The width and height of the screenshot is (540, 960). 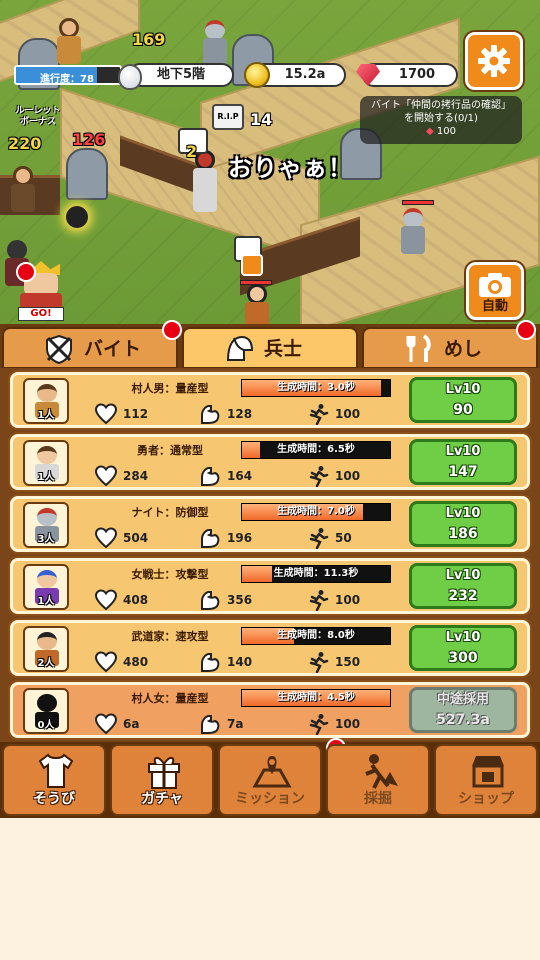 I want to click on settings-button, so click(x=494, y=61).